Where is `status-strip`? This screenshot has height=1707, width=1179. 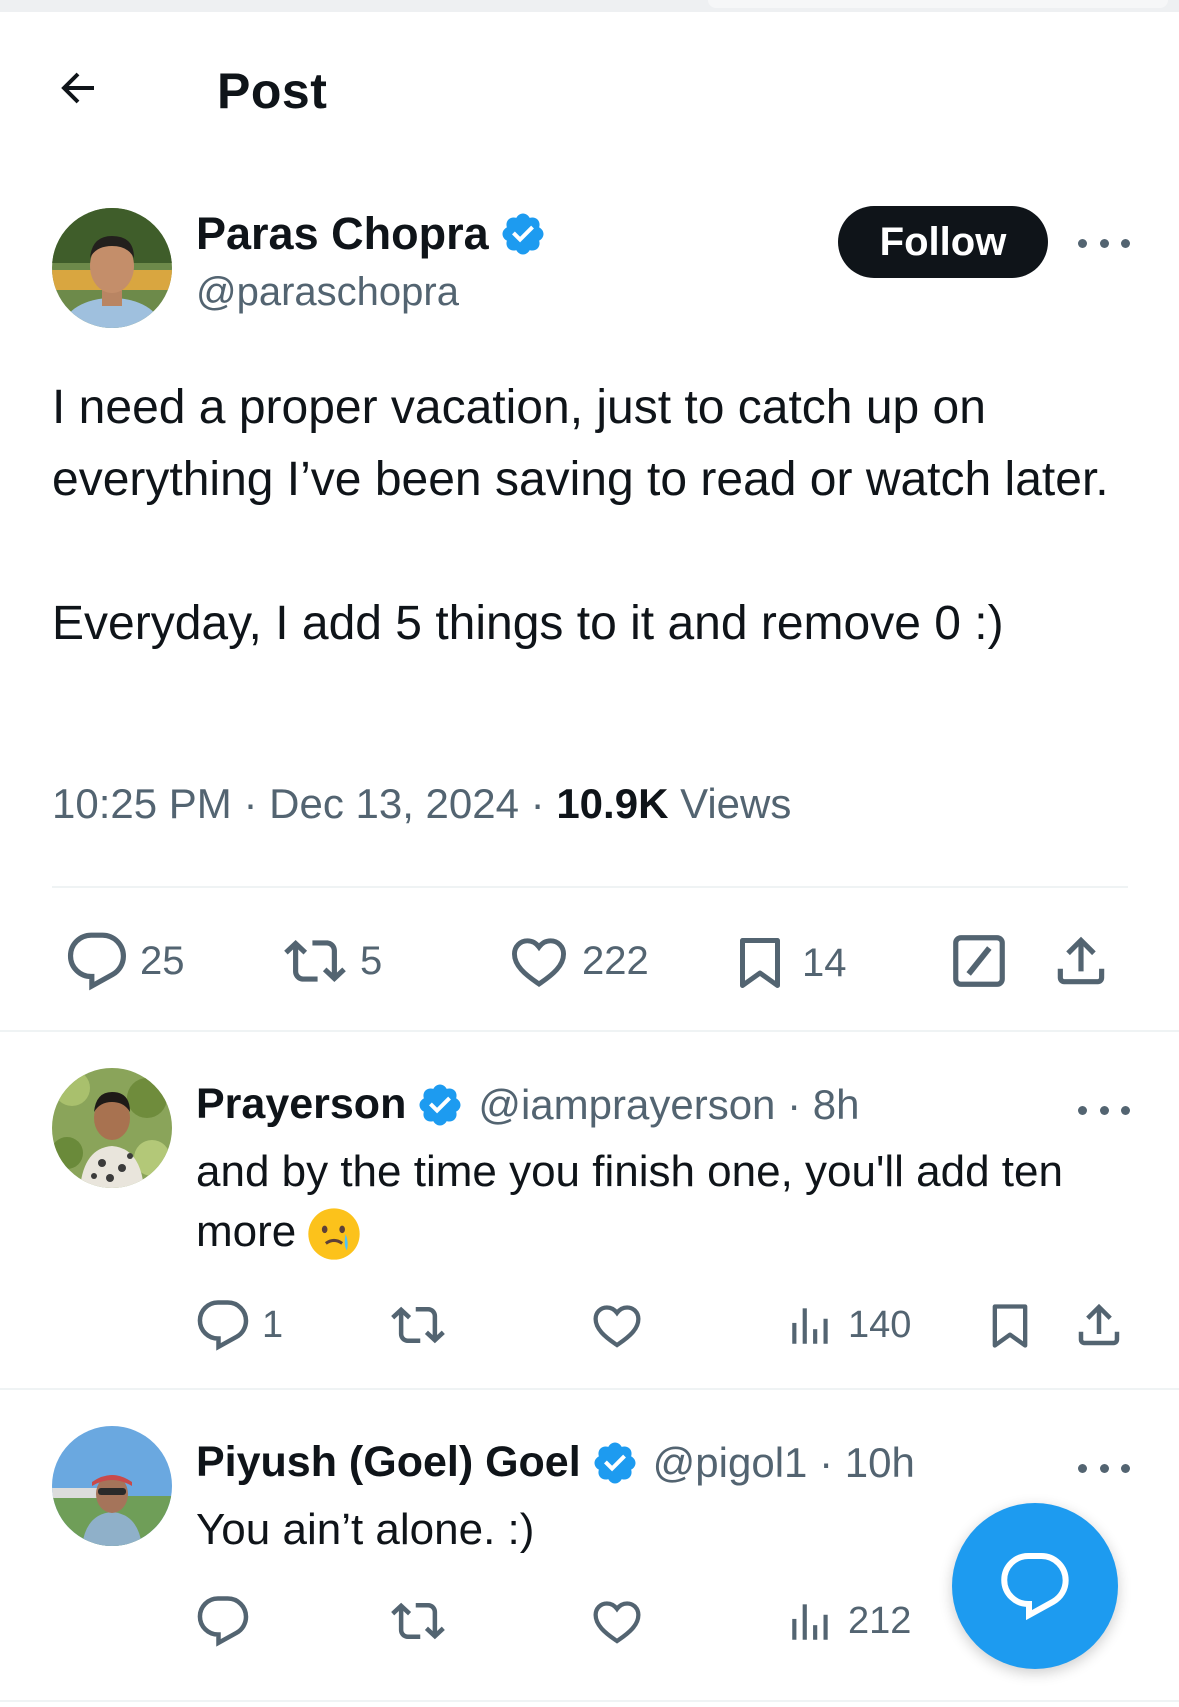
status-strip is located at coordinates (589, 6).